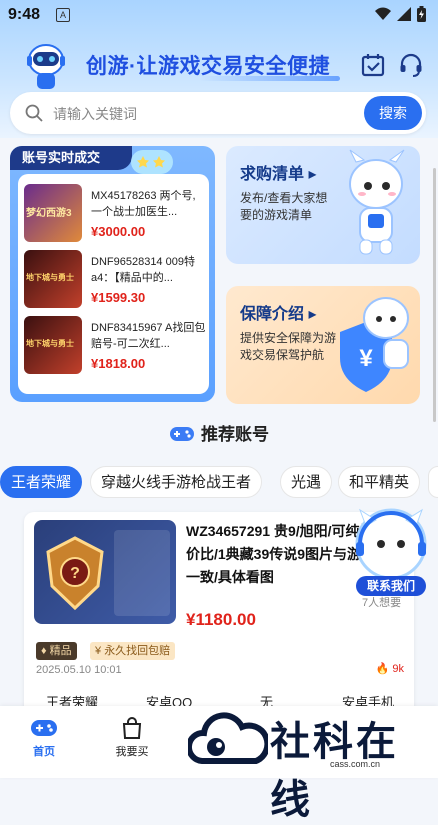  I want to click on tab-more, so click(433, 482).